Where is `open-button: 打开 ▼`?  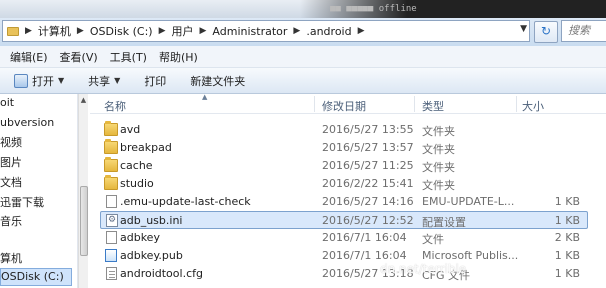
open-button: 打开 ▼ is located at coordinates (39, 81).